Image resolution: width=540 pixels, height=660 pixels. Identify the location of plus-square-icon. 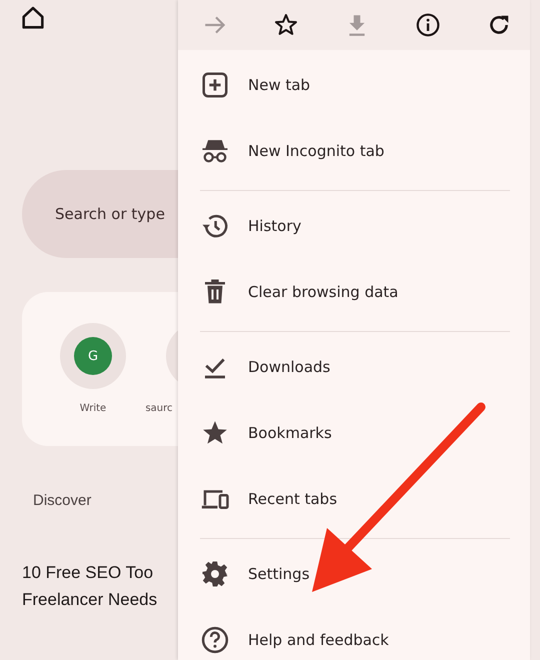
(215, 85).